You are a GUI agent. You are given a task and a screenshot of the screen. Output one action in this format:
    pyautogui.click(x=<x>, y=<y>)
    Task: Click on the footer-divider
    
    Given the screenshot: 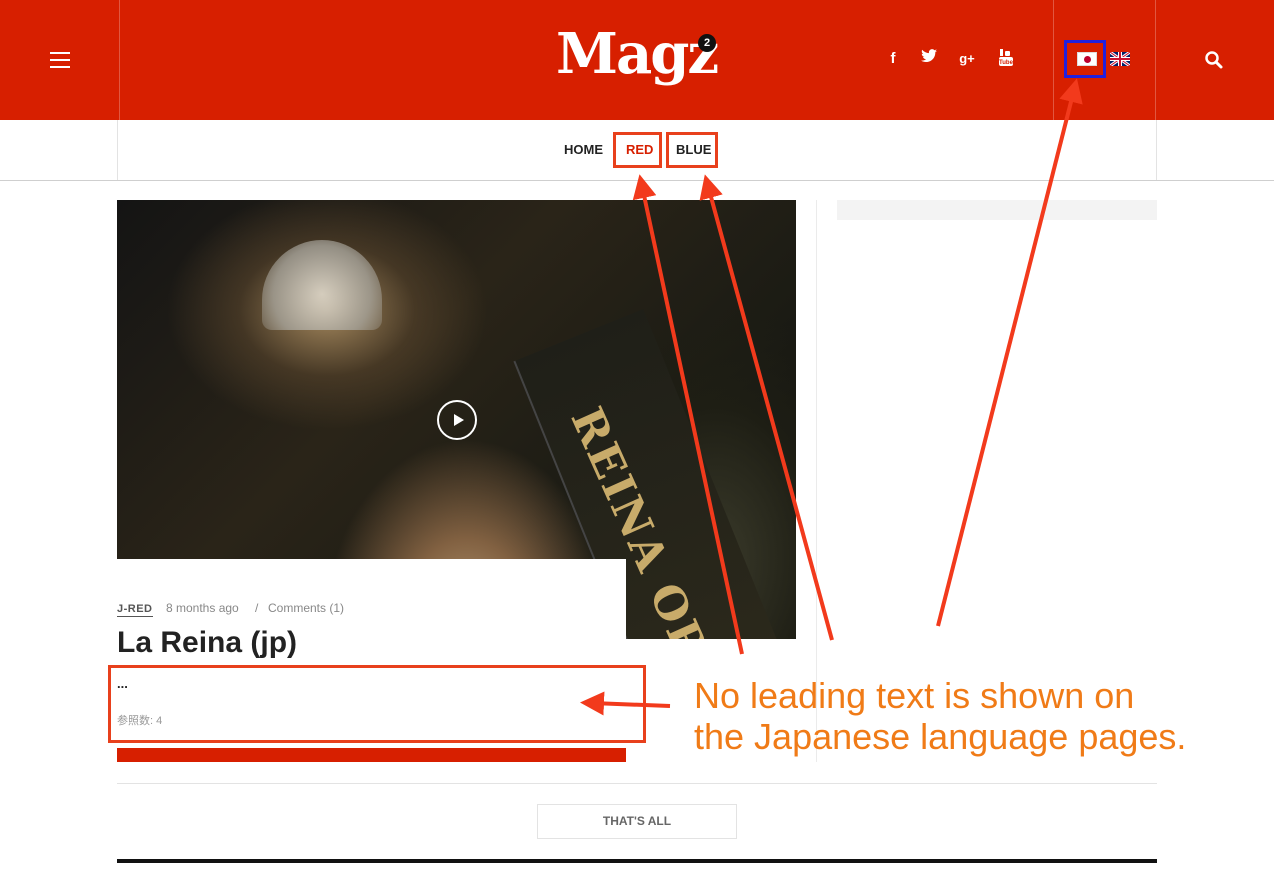 What is the action you would take?
    pyautogui.click(x=637, y=861)
    